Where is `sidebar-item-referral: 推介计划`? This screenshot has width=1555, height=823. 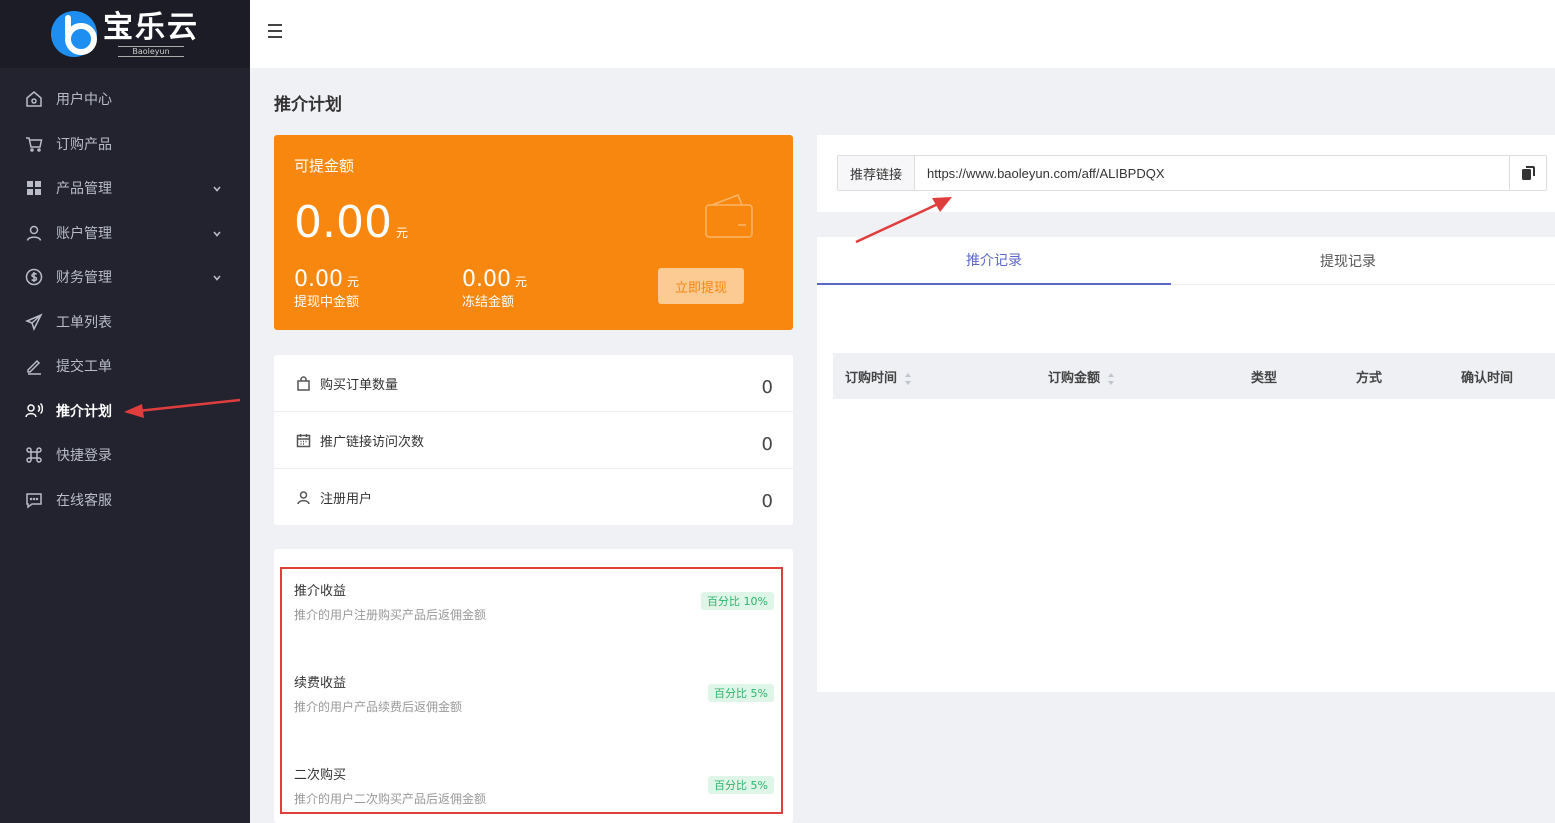
sidebar-item-referral: 推介计划 is located at coordinates (125, 411).